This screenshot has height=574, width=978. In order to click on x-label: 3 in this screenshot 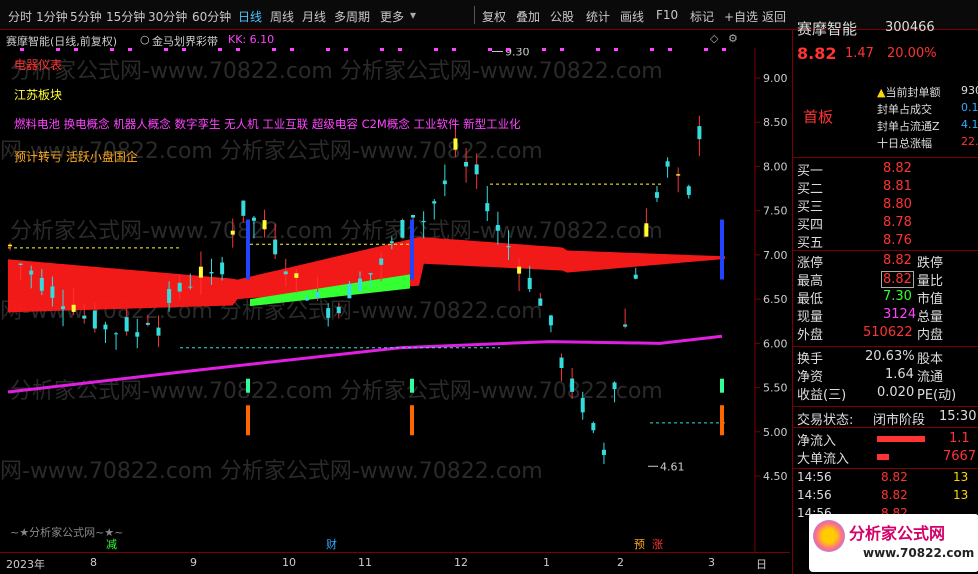, I will do `click(711, 562)`.